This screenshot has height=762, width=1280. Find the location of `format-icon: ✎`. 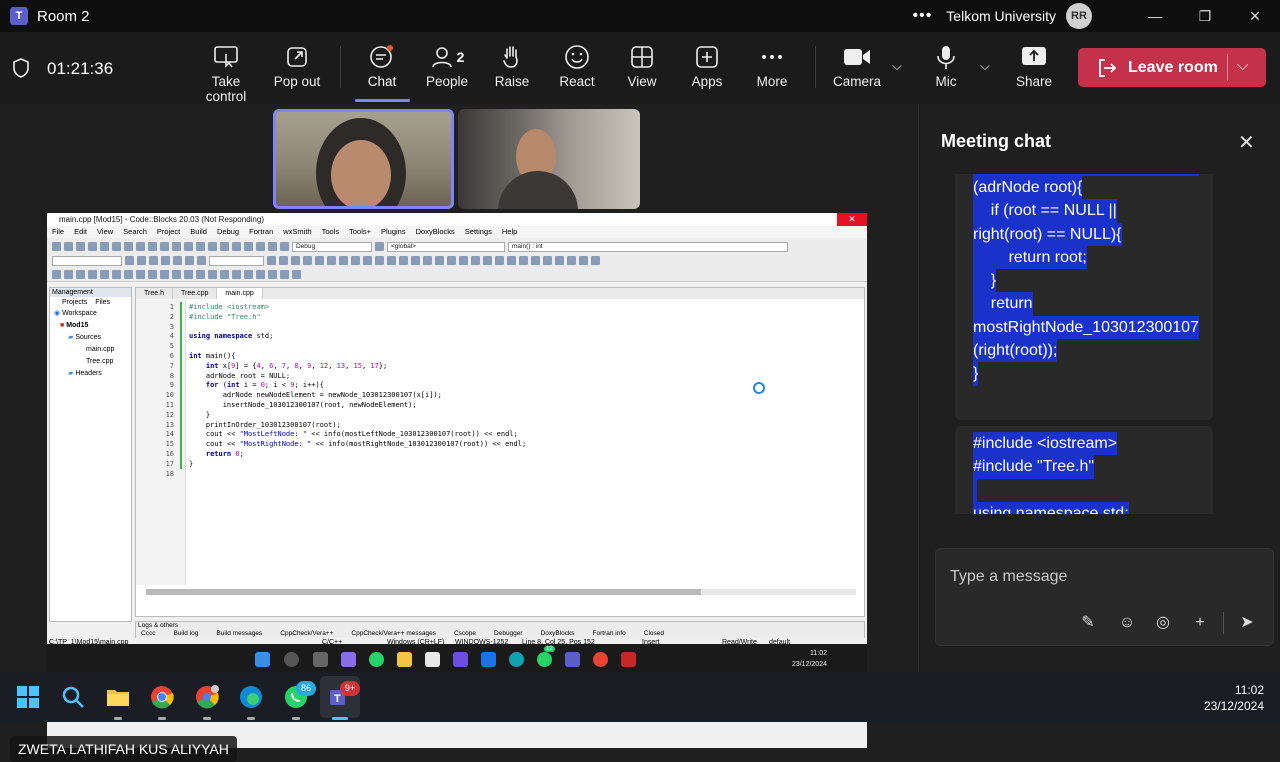

format-icon: ✎ is located at coordinates (1088, 623).